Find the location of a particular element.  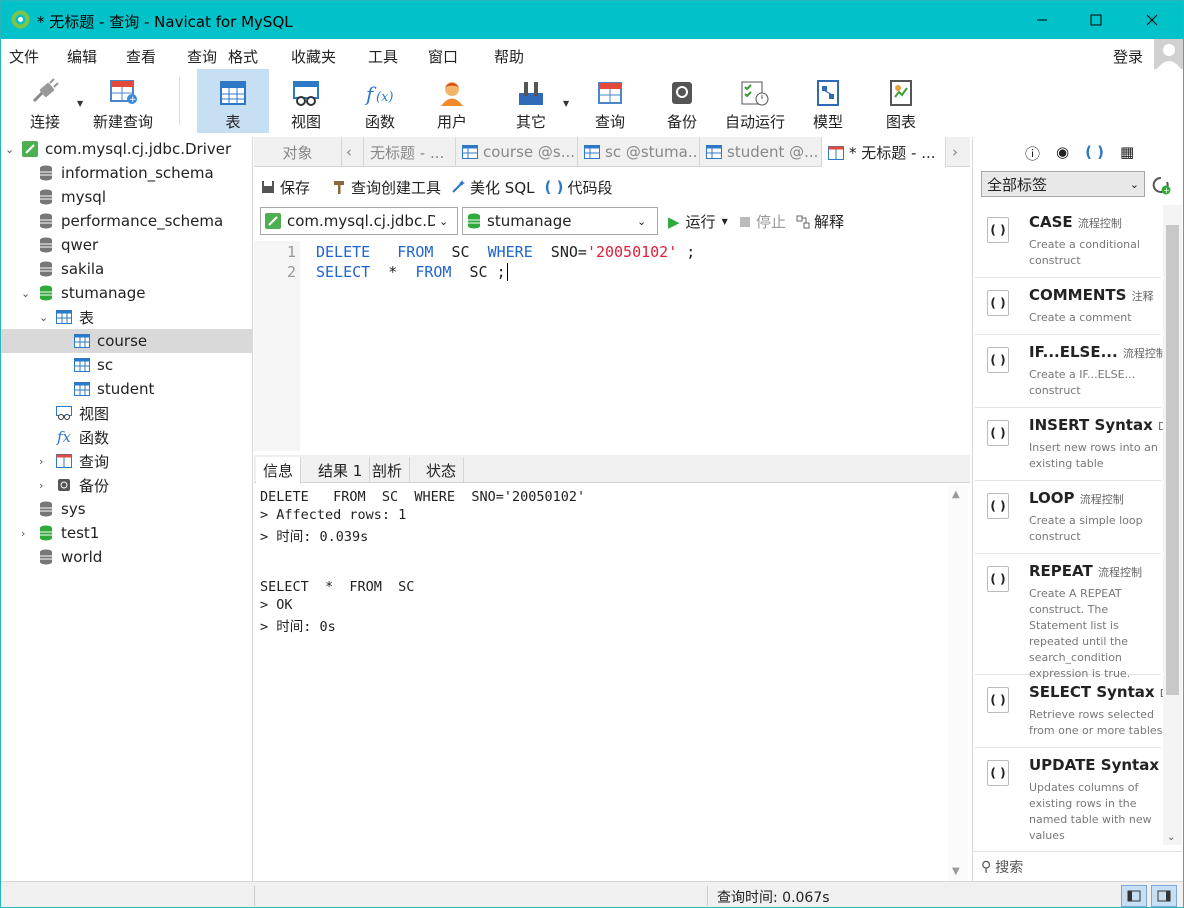

other-button: 其它 is located at coordinates (531, 101).